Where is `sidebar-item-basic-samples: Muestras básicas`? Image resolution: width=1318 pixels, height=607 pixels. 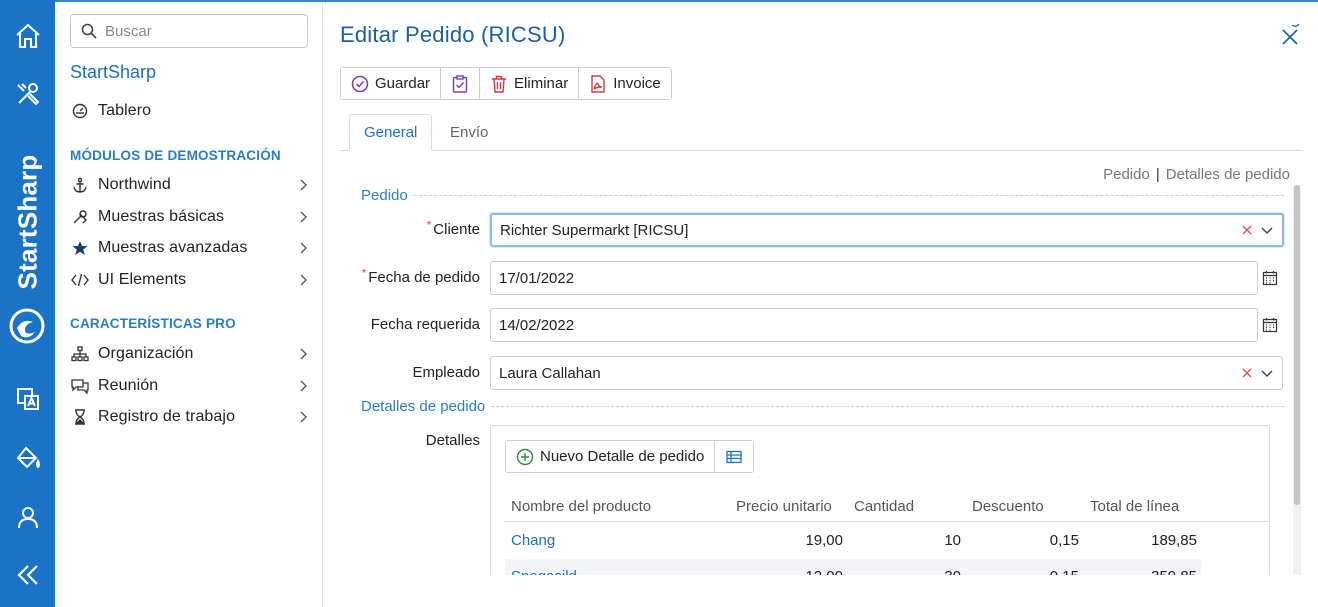 sidebar-item-basic-samples: Muestras básicas is located at coordinates (190, 217).